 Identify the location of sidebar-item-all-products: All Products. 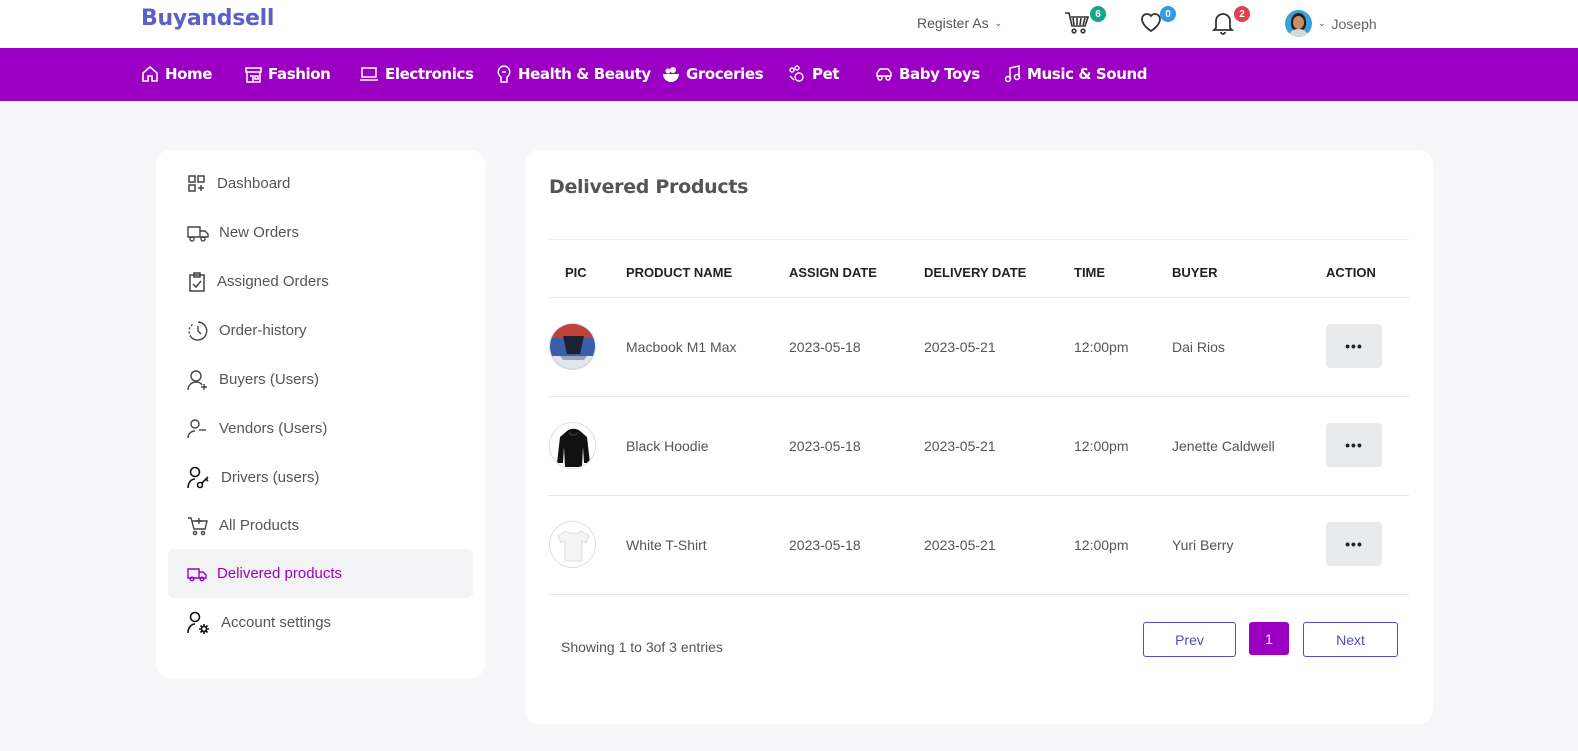
(320, 525).